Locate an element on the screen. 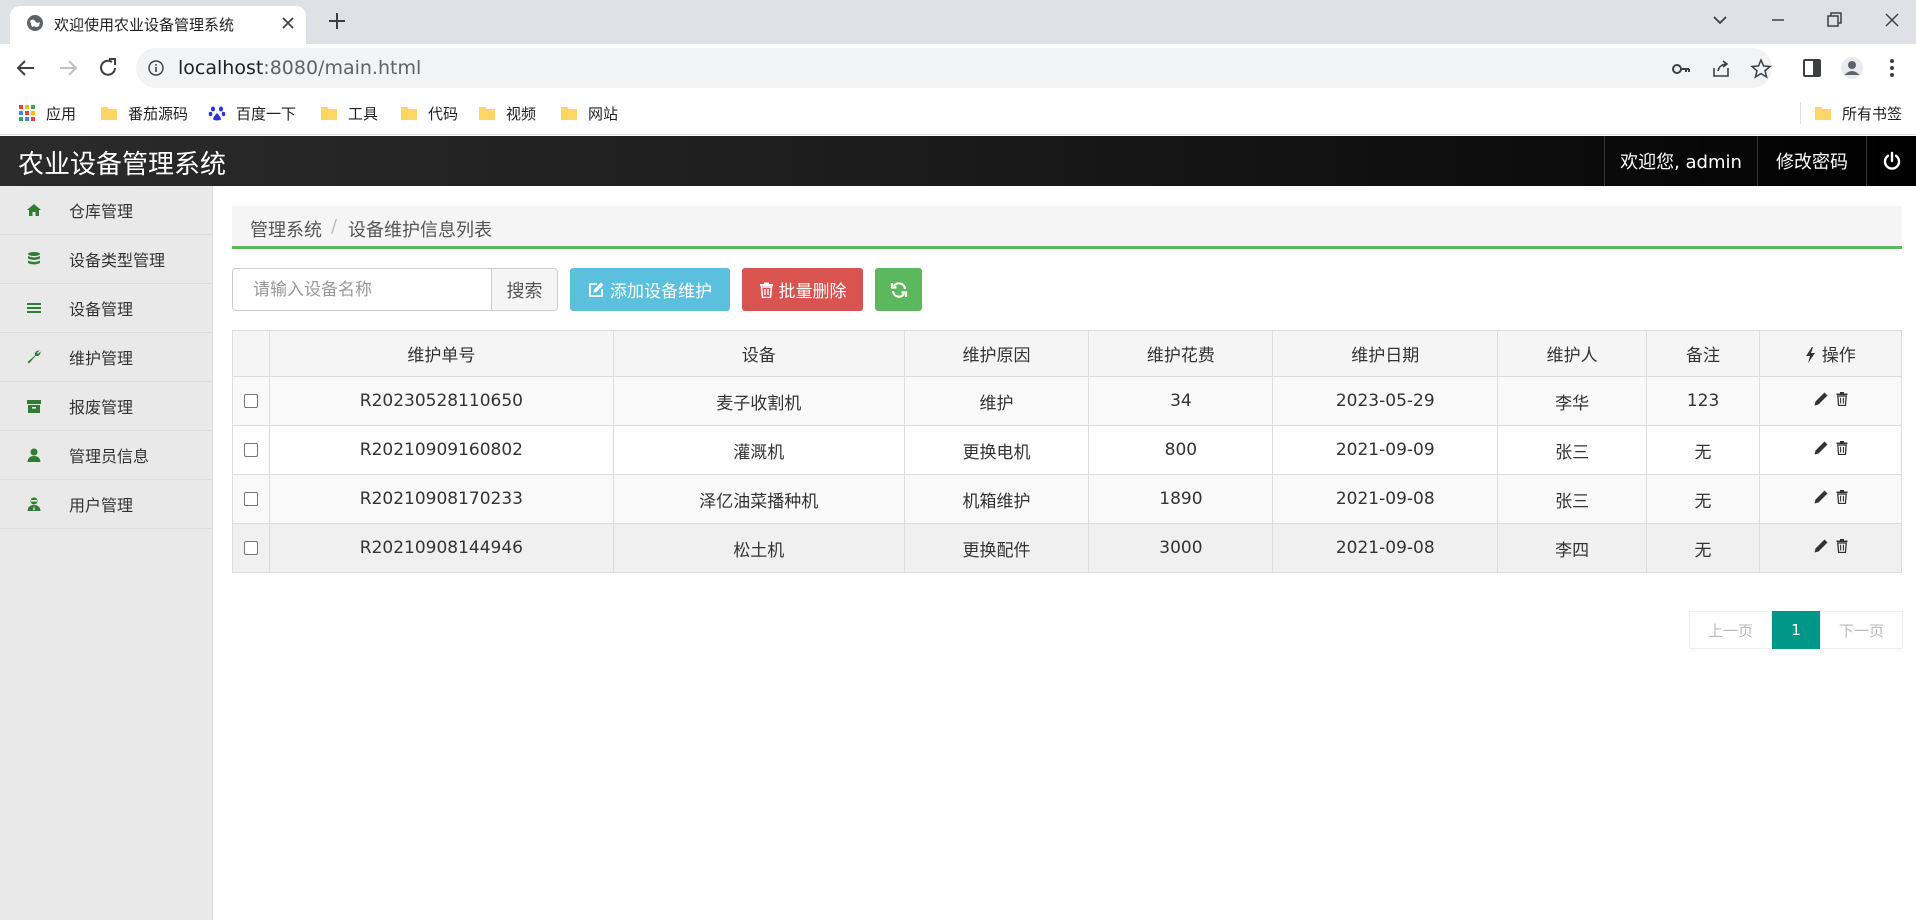 This screenshot has height=920, width=1916. bookmark-folder: 网站 is located at coordinates (589, 113).